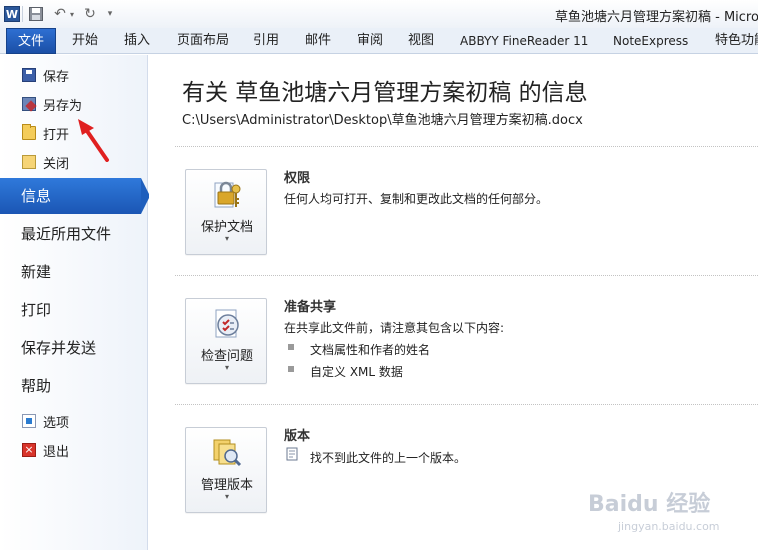  I want to click on exit-icon: ×, so click(29, 450).